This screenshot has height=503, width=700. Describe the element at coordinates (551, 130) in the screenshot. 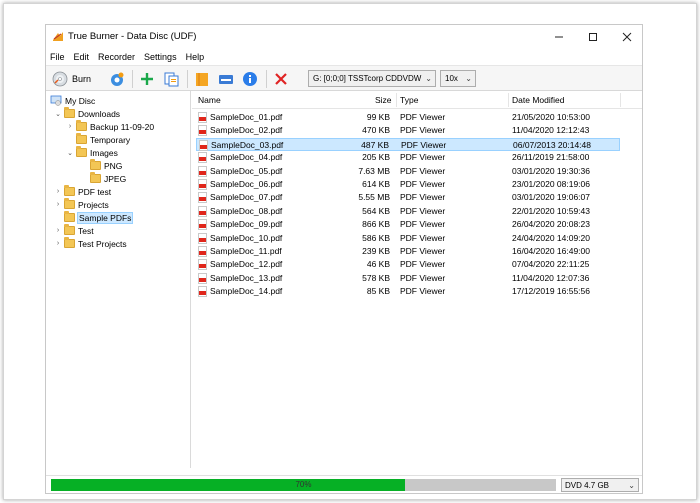

I see `file-modified: 11/04/2020 12:12:43` at that location.